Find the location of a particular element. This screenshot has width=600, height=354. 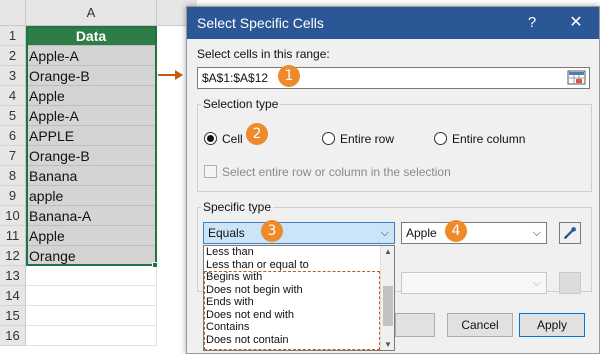

table-row: 1 Data is located at coordinates (100, 36).